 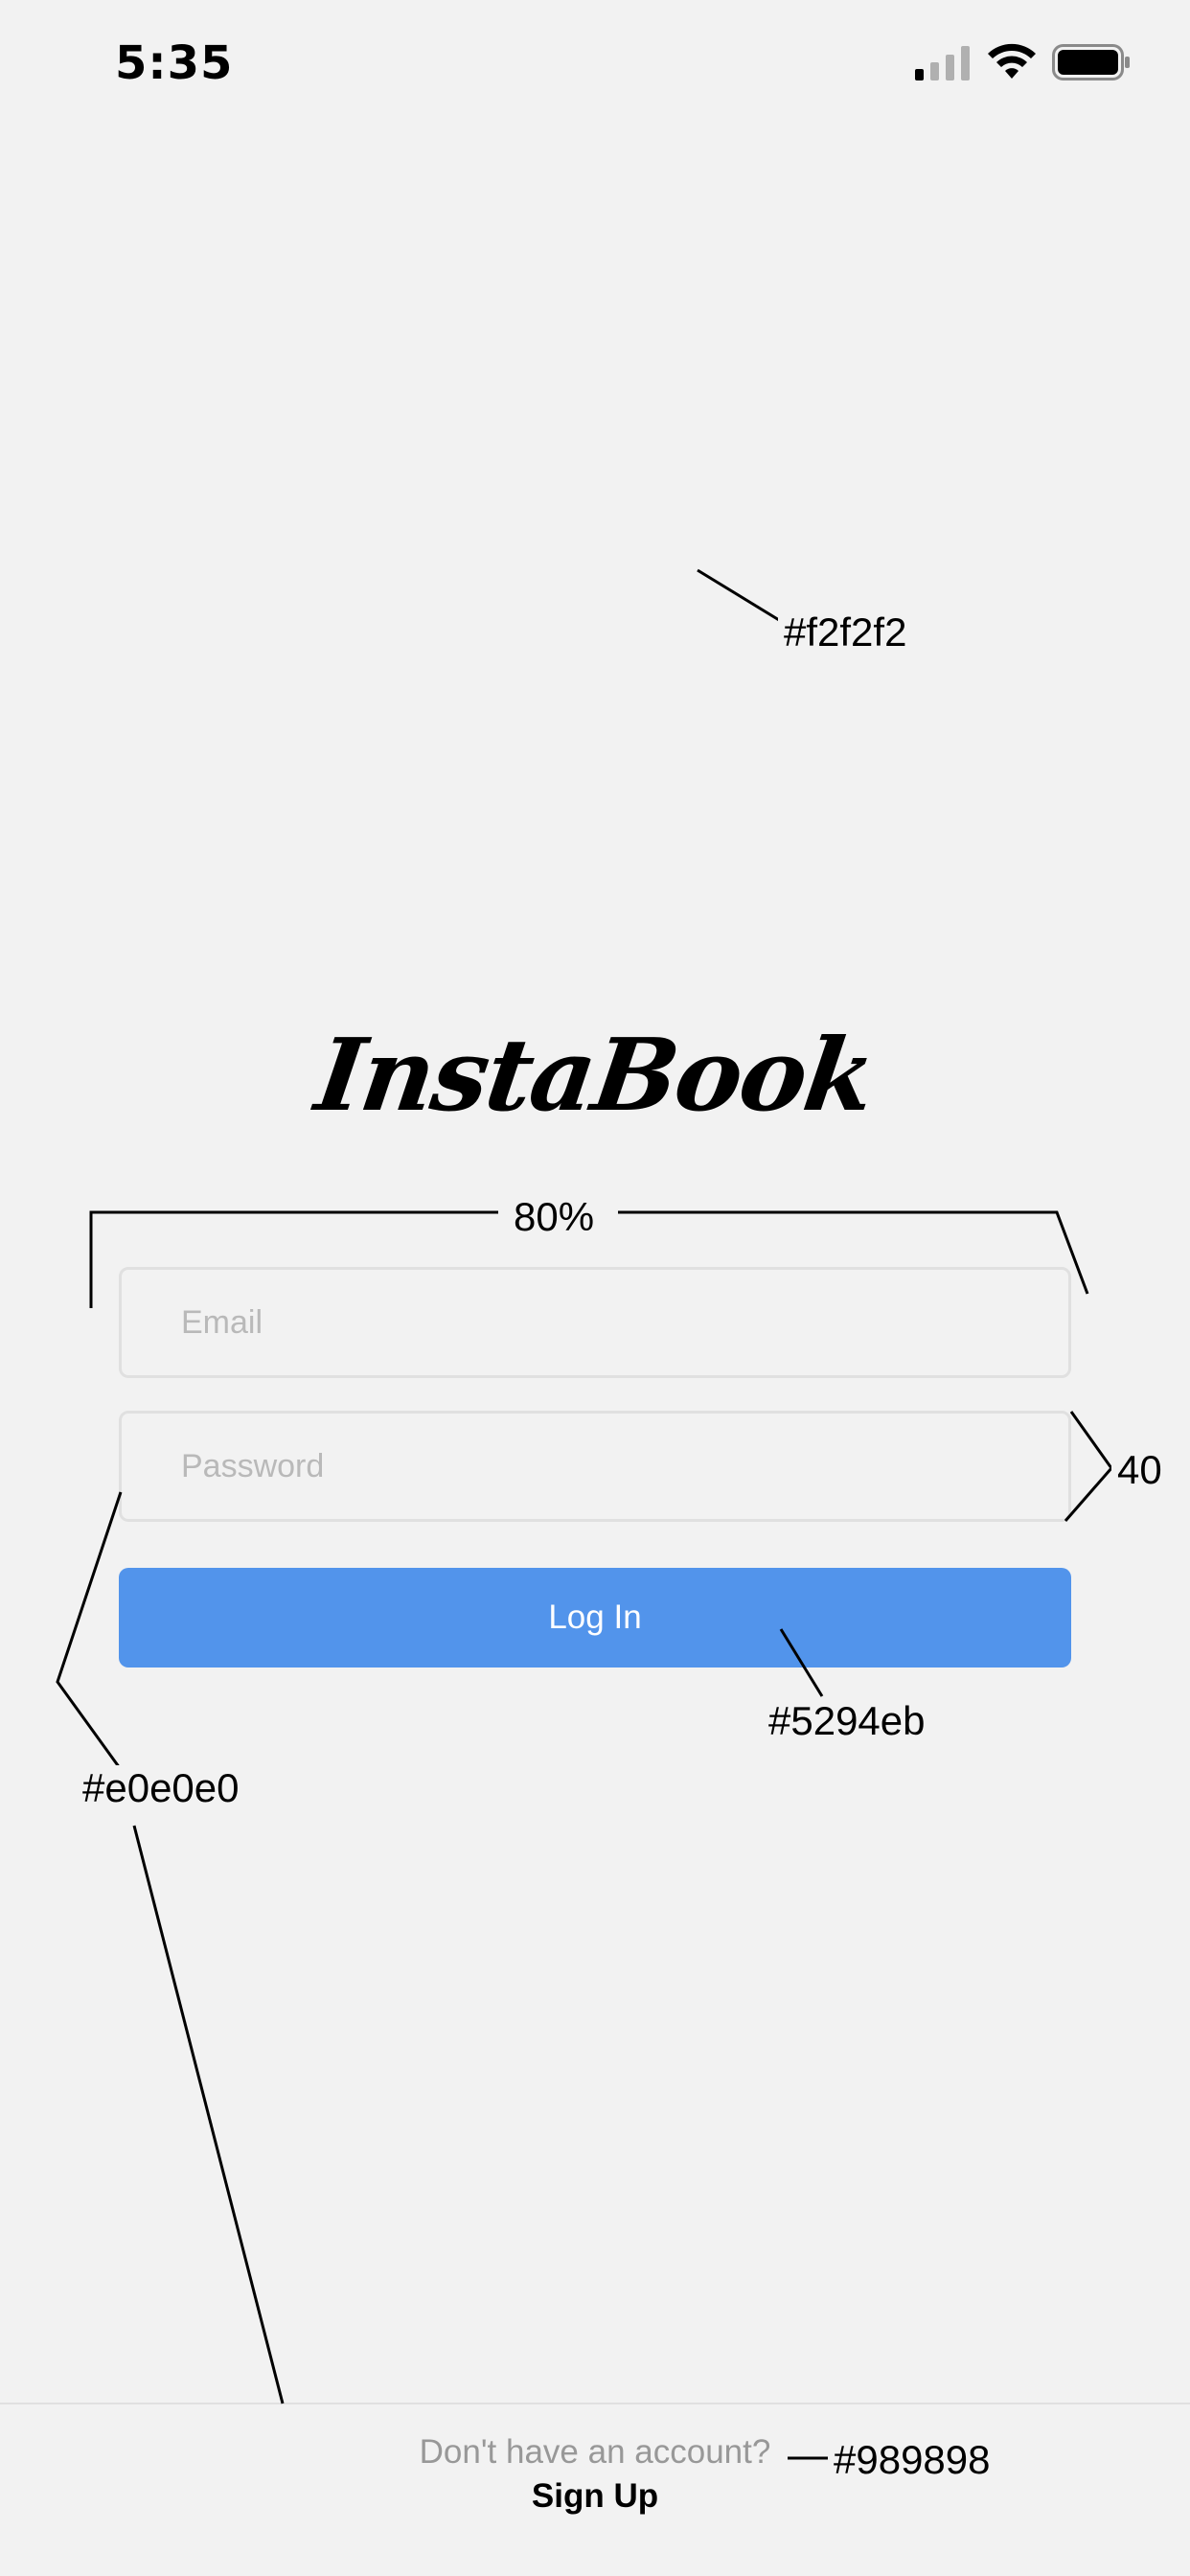 I want to click on annotation-height: 40, so click(x=1139, y=1470).